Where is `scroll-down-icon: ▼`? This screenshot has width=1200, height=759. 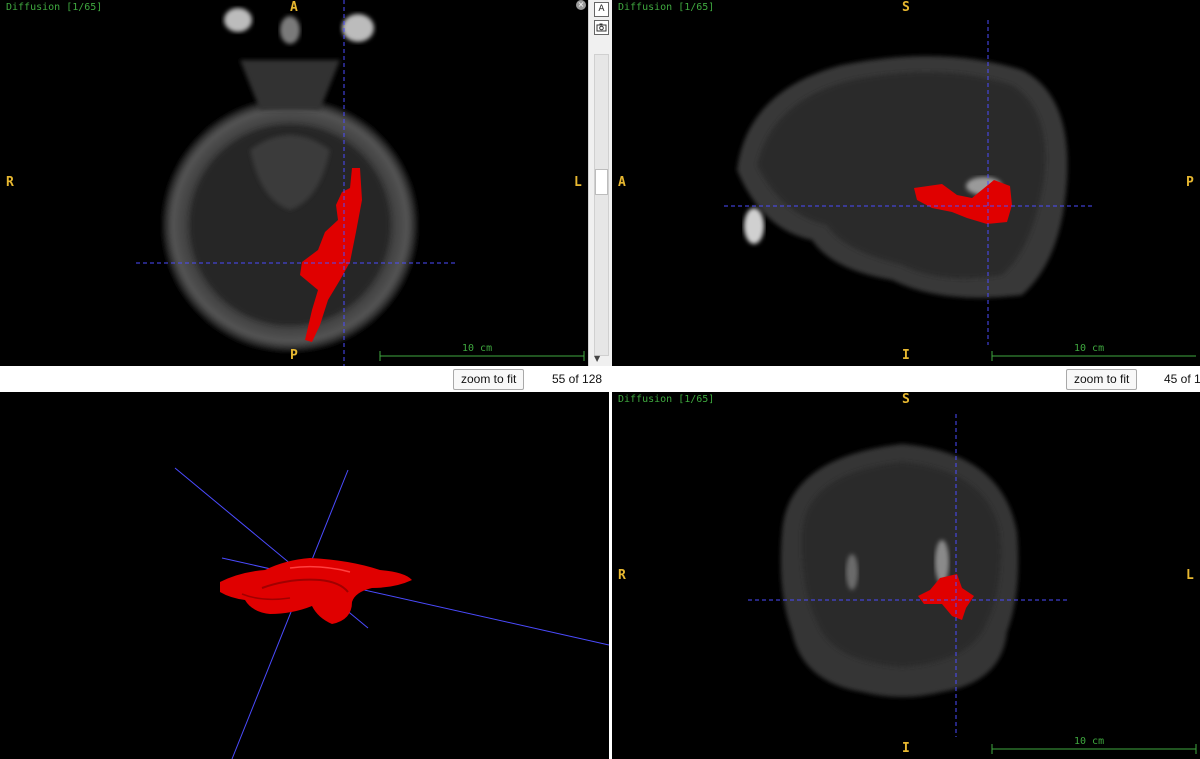 scroll-down-icon: ▼ is located at coordinates (597, 358).